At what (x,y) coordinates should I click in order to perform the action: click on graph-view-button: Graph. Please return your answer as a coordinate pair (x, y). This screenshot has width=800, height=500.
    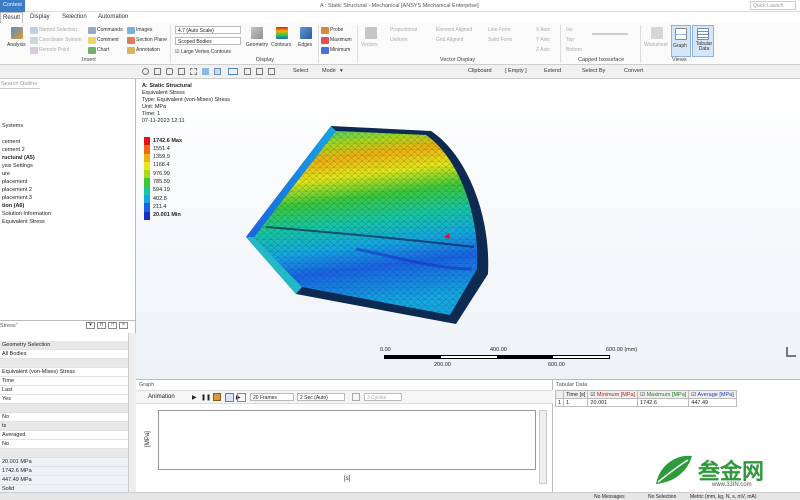
    Looking at the image, I should click on (681, 41).